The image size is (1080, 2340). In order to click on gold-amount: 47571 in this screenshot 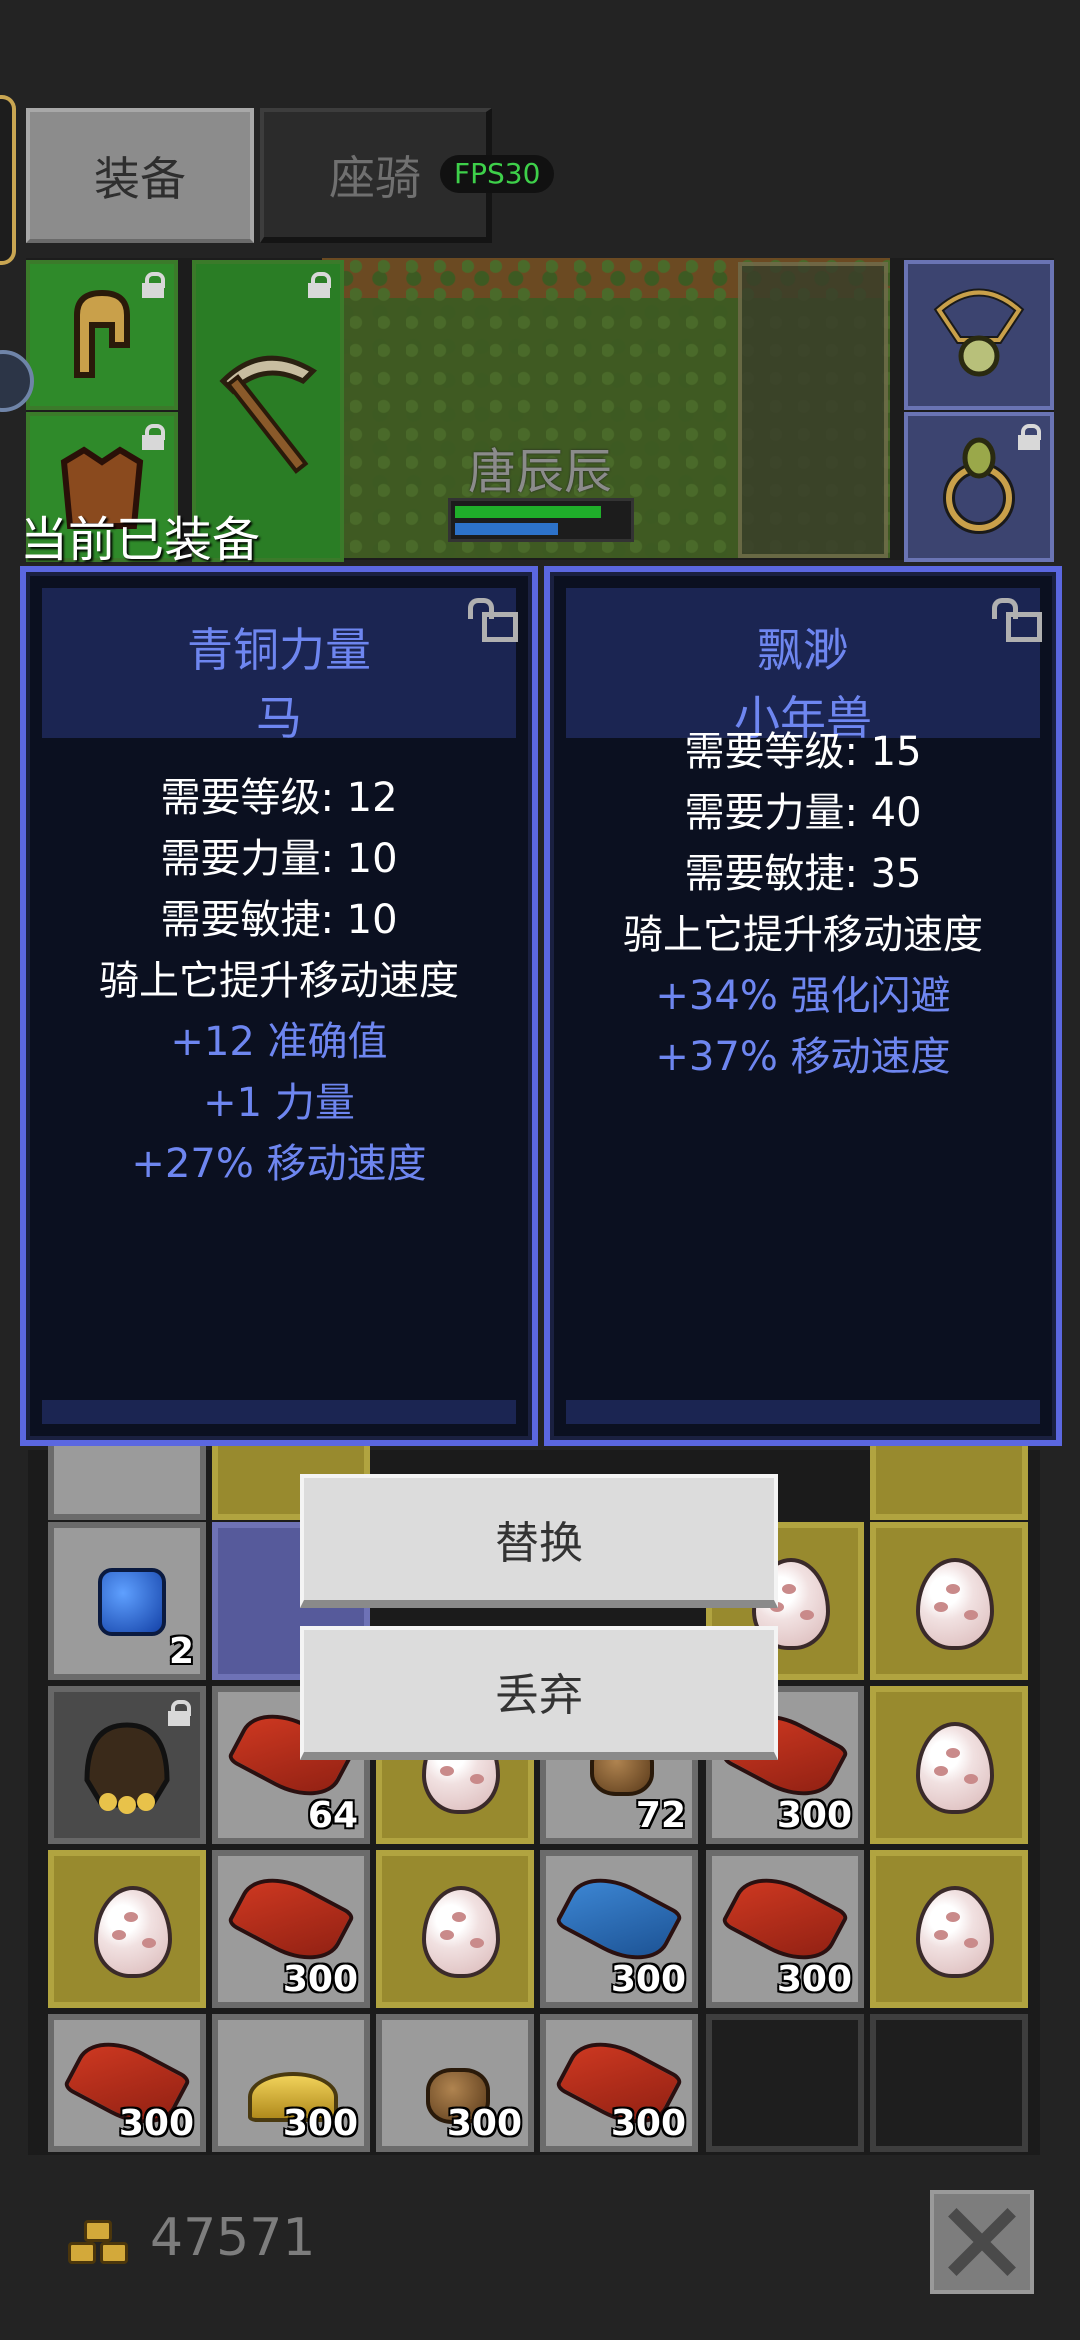, I will do `click(233, 2238)`.